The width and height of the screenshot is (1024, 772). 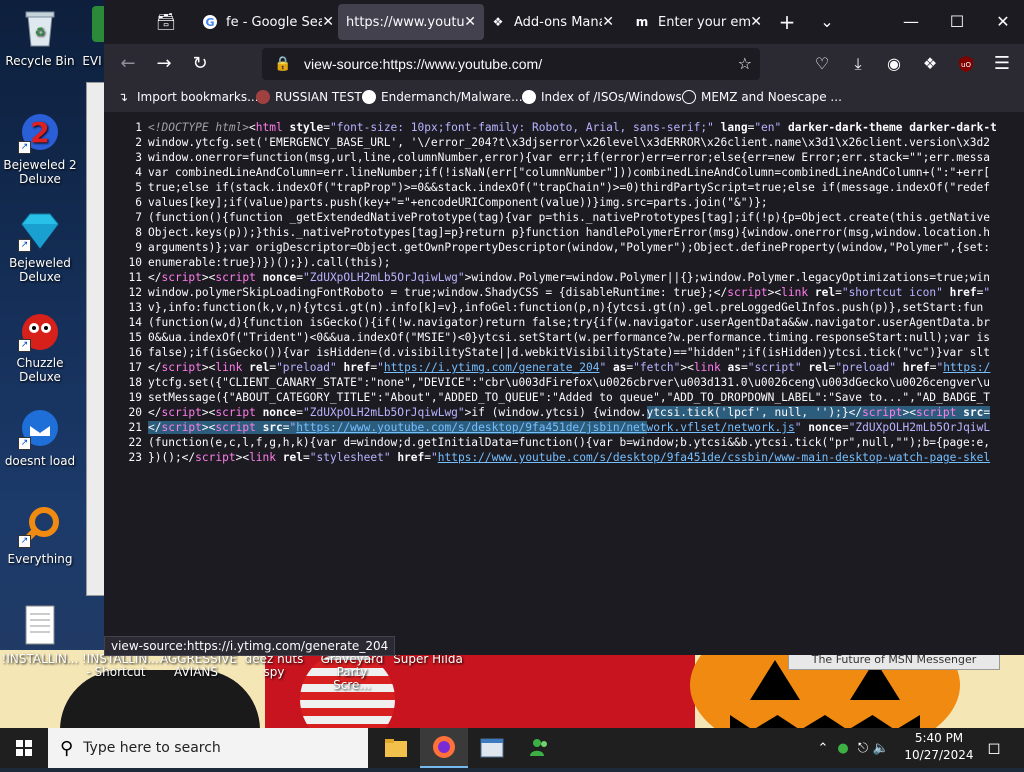 I want to click on new-tab-button: +, so click(x=787, y=22).